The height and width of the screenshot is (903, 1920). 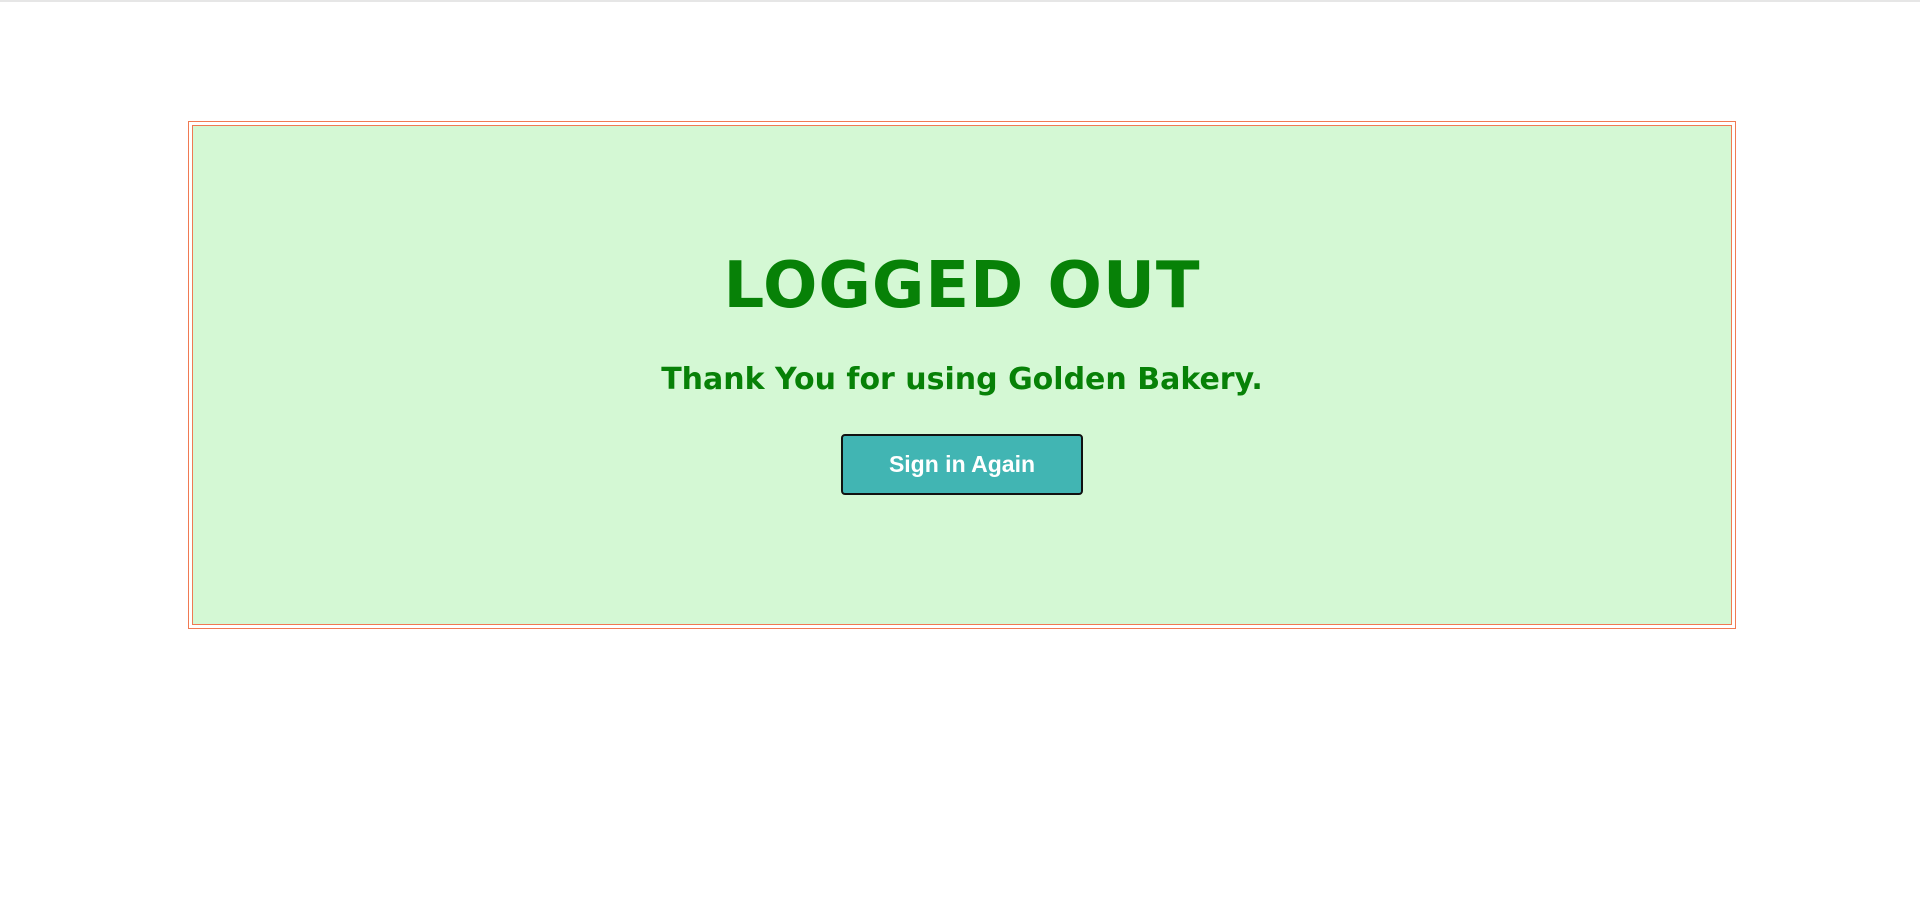 I want to click on top-divider, so click(x=960, y=1).